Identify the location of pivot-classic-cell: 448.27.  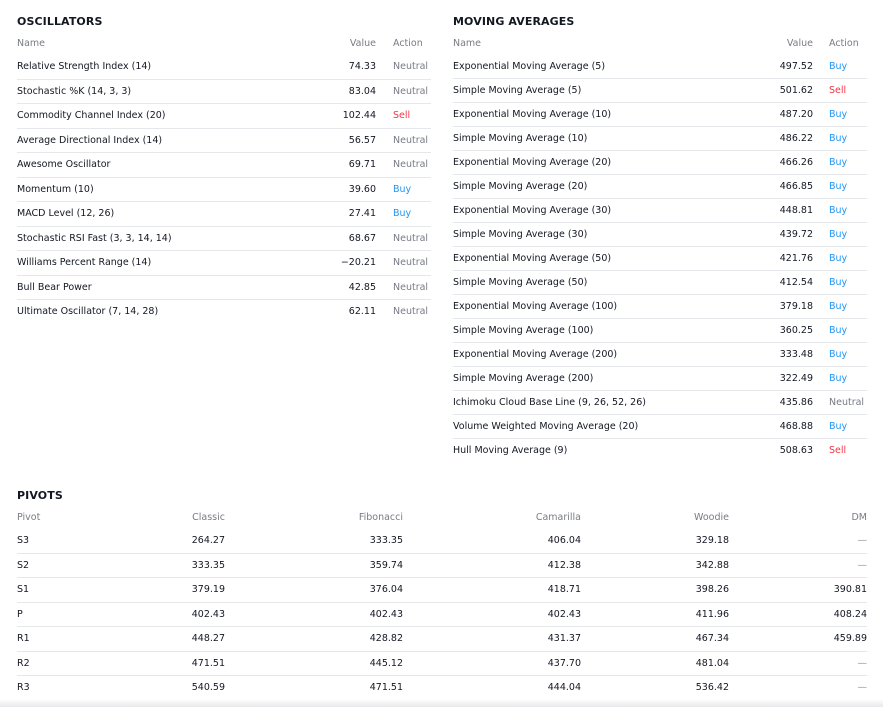
(208, 638).